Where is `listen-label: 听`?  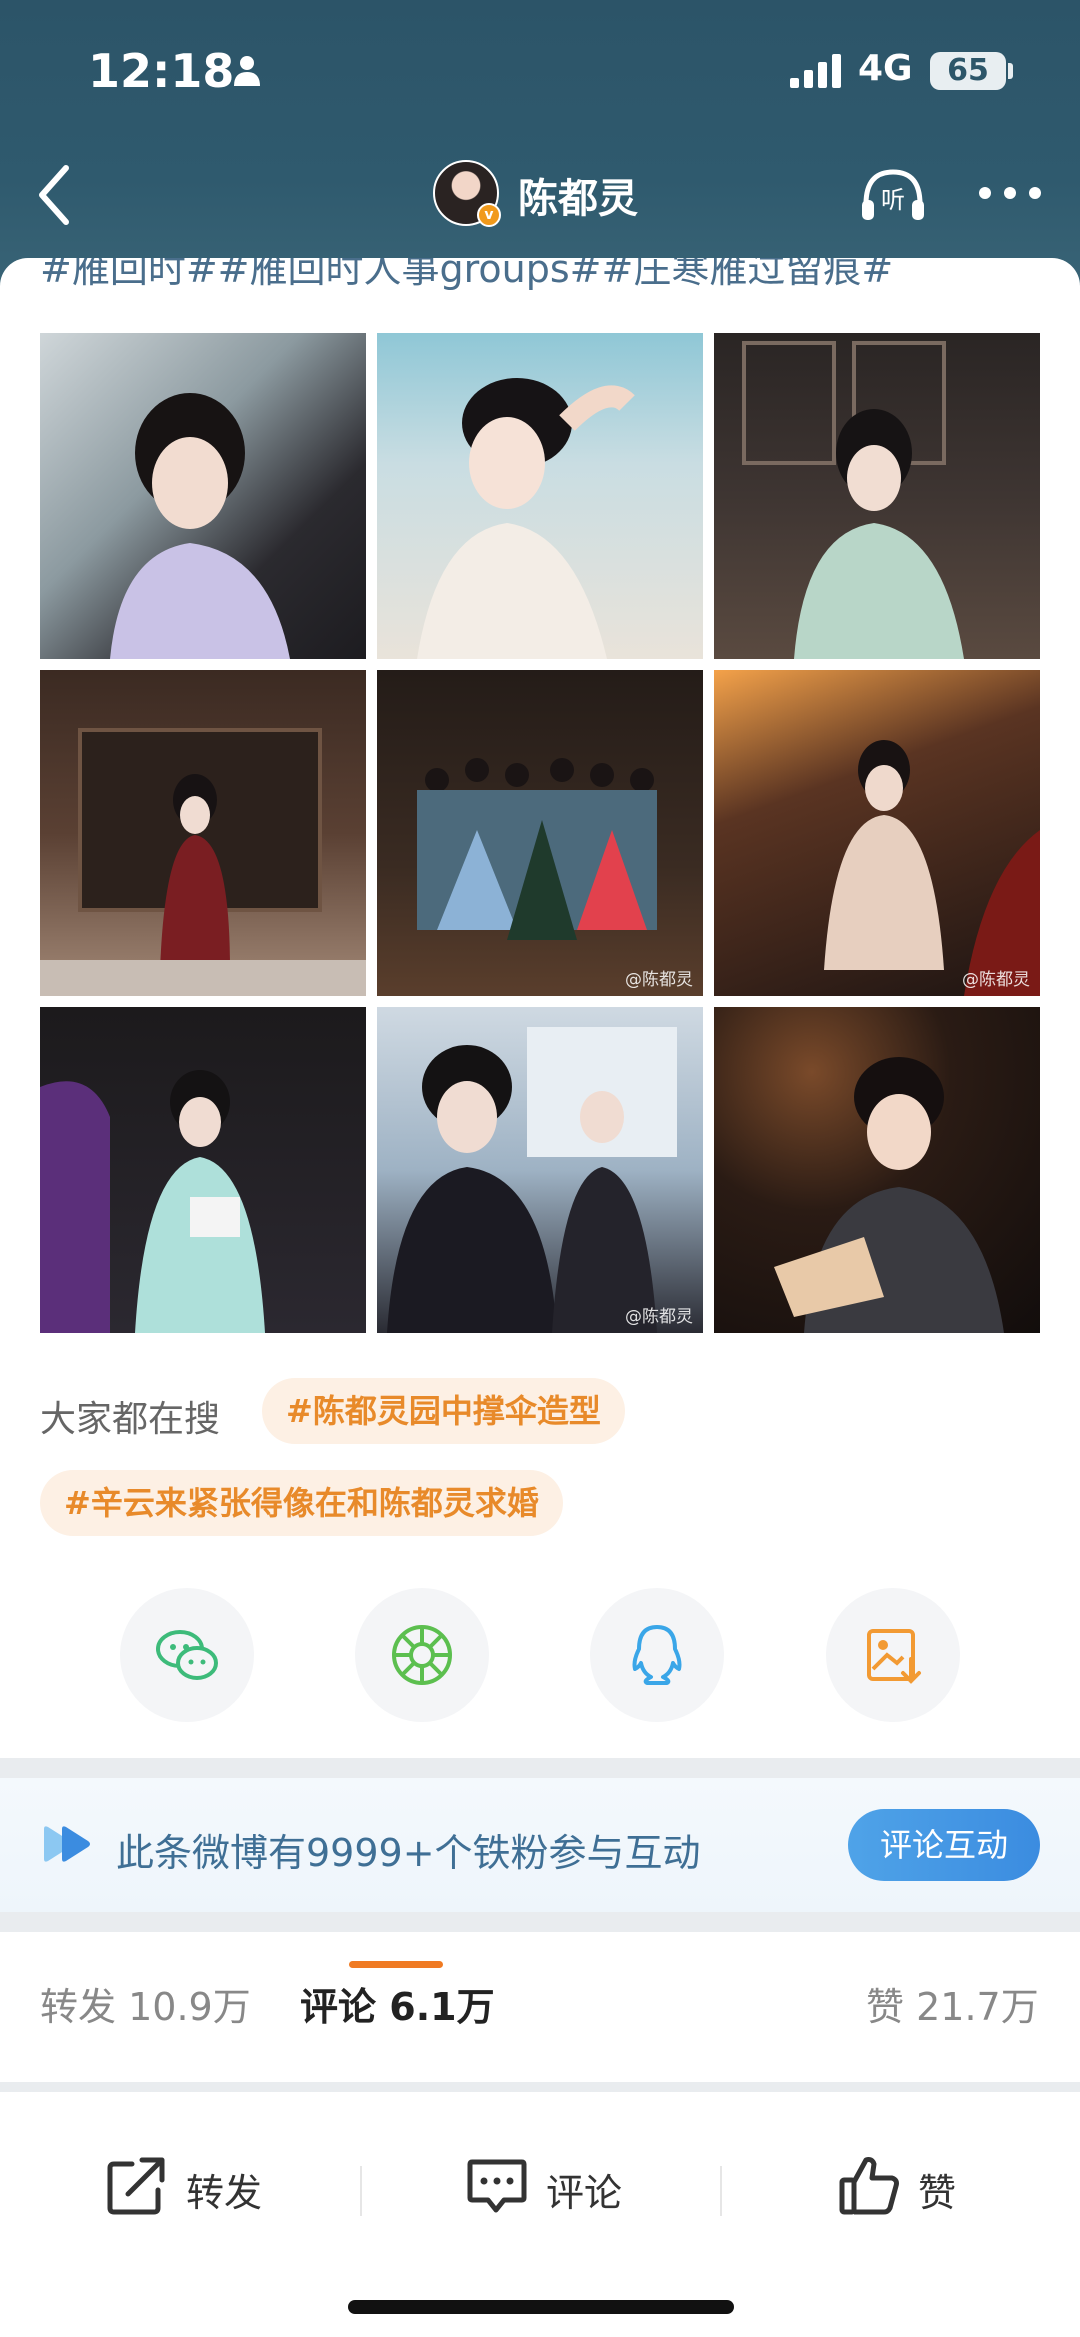
listen-label: 听 is located at coordinates (893, 200).